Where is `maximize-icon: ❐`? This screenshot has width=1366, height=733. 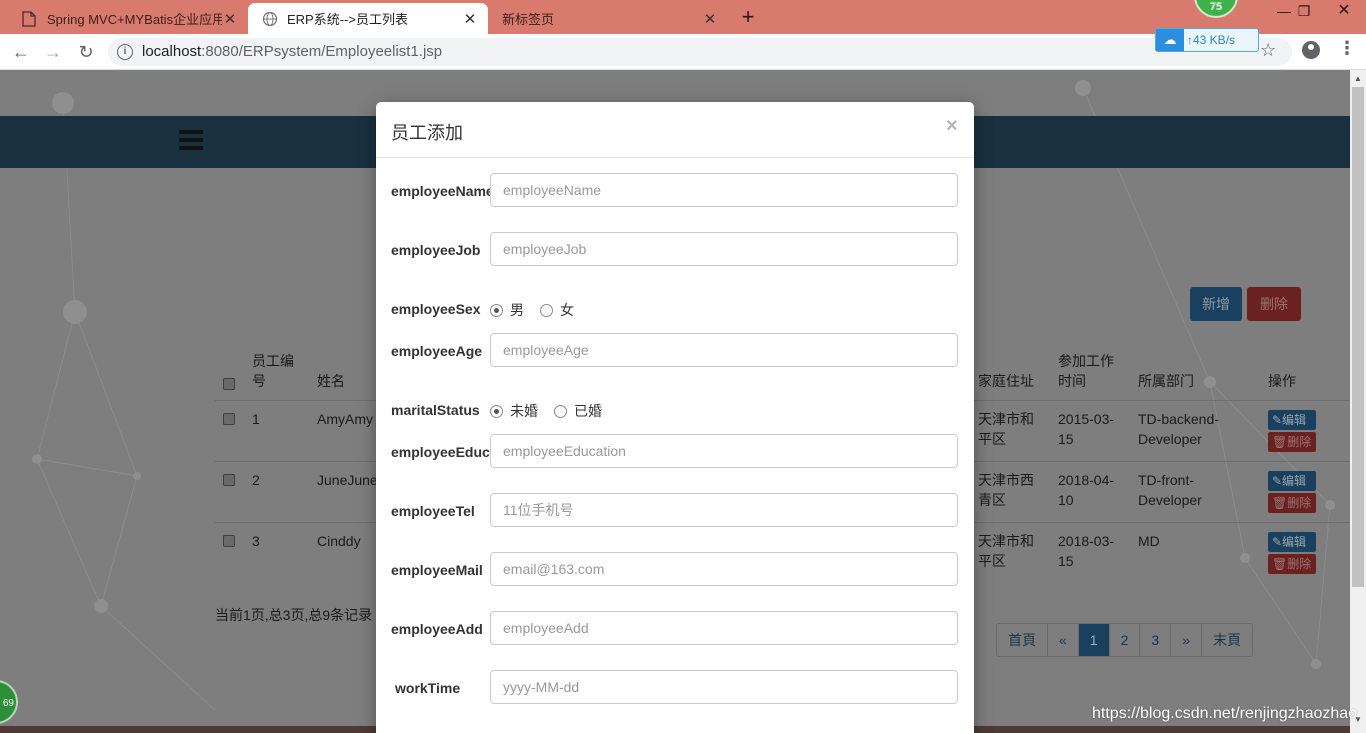 maximize-icon: ❐ is located at coordinates (1304, 13).